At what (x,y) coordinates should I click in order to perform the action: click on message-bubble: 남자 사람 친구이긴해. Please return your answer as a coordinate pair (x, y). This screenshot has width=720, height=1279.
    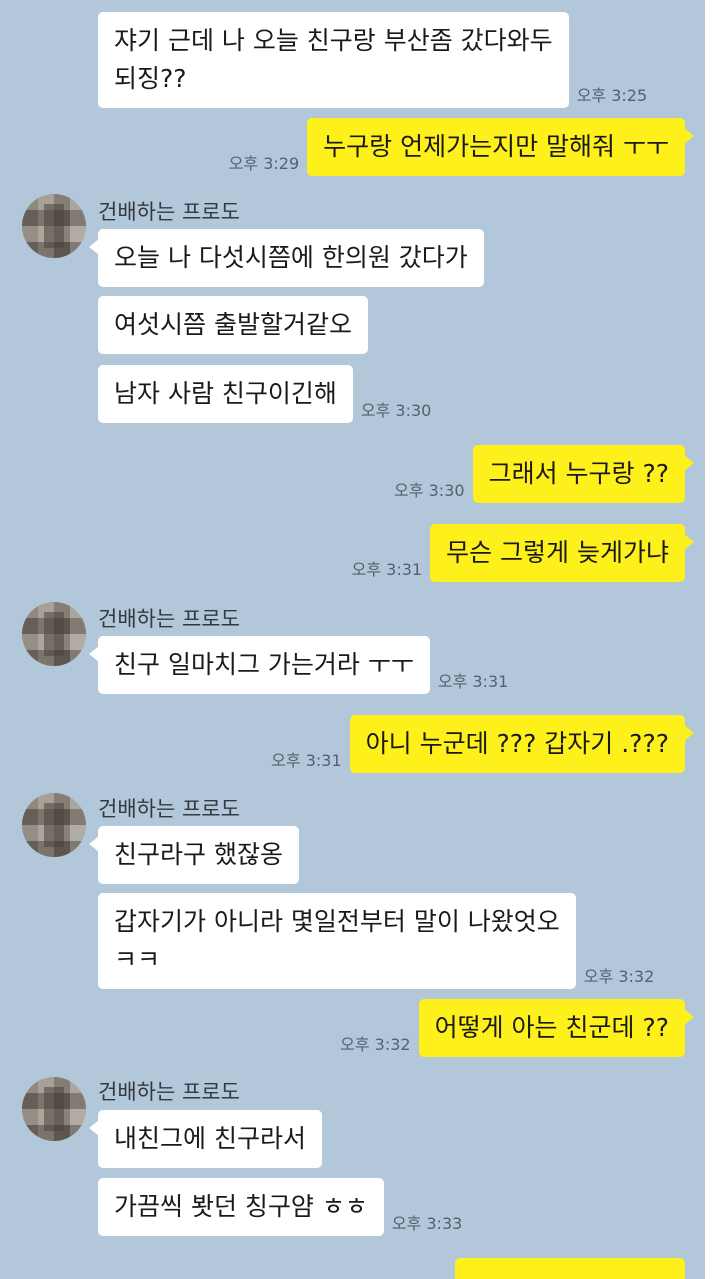
    Looking at the image, I should click on (225, 394).